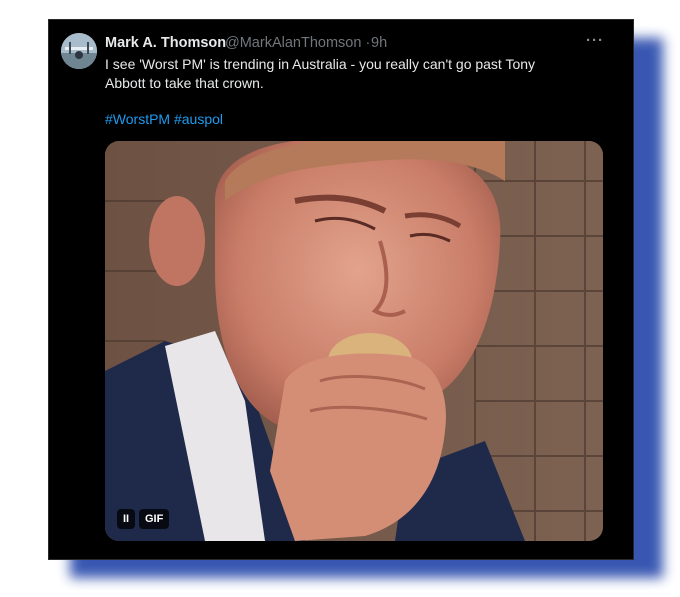  What do you see at coordinates (79, 51) in the screenshot?
I see `avatar` at bounding box center [79, 51].